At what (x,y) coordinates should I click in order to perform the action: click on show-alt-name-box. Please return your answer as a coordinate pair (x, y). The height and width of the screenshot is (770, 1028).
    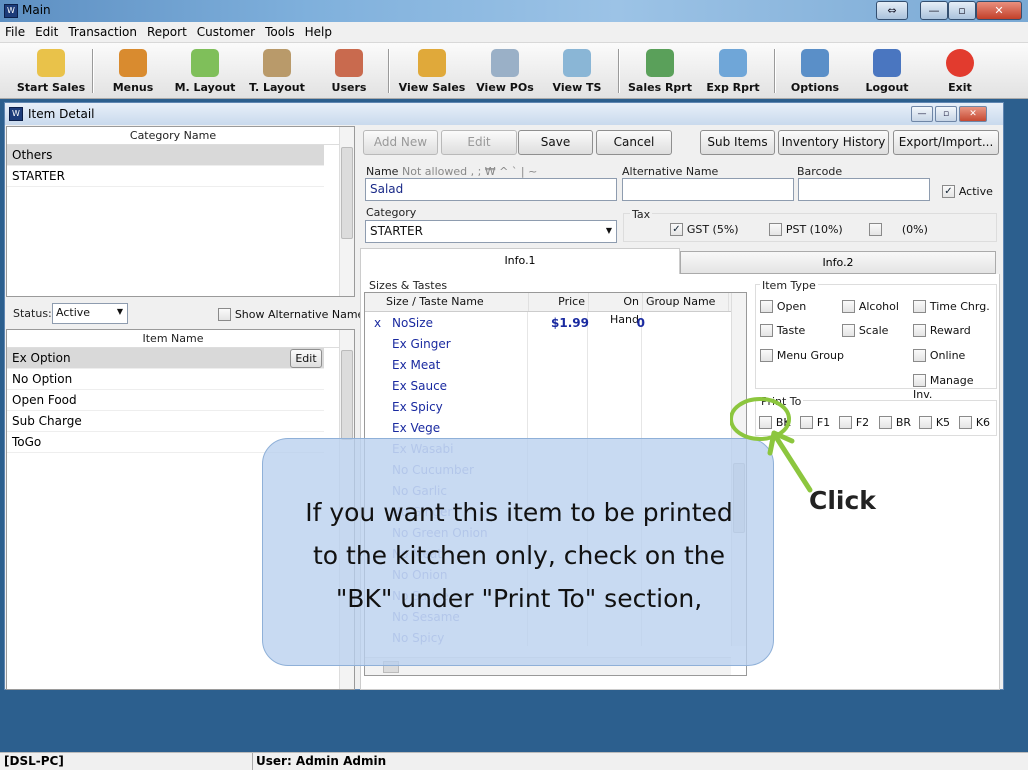
    Looking at the image, I should click on (224, 314).